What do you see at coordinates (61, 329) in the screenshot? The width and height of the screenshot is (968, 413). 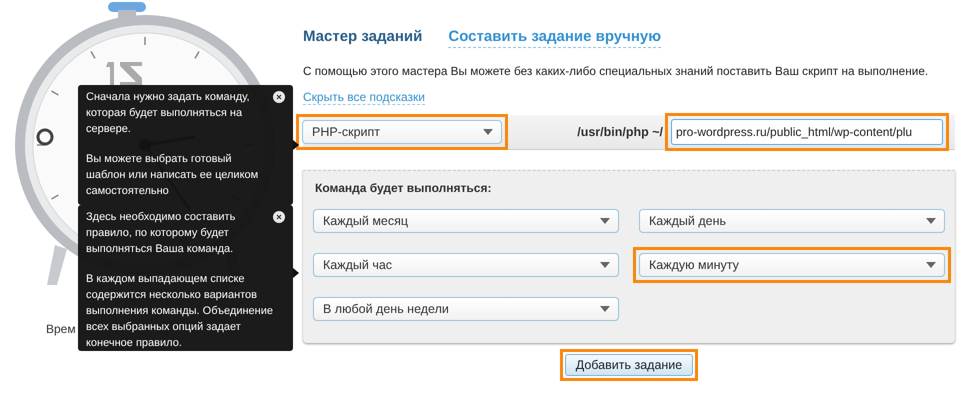 I see `server-time-label: Врем` at bounding box center [61, 329].